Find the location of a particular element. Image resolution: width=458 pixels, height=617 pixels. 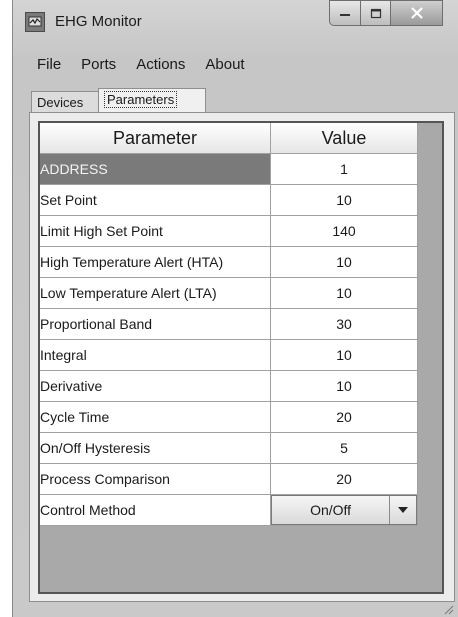

param-name: On/Off Hysteresis is located at coordinates (155, 448).